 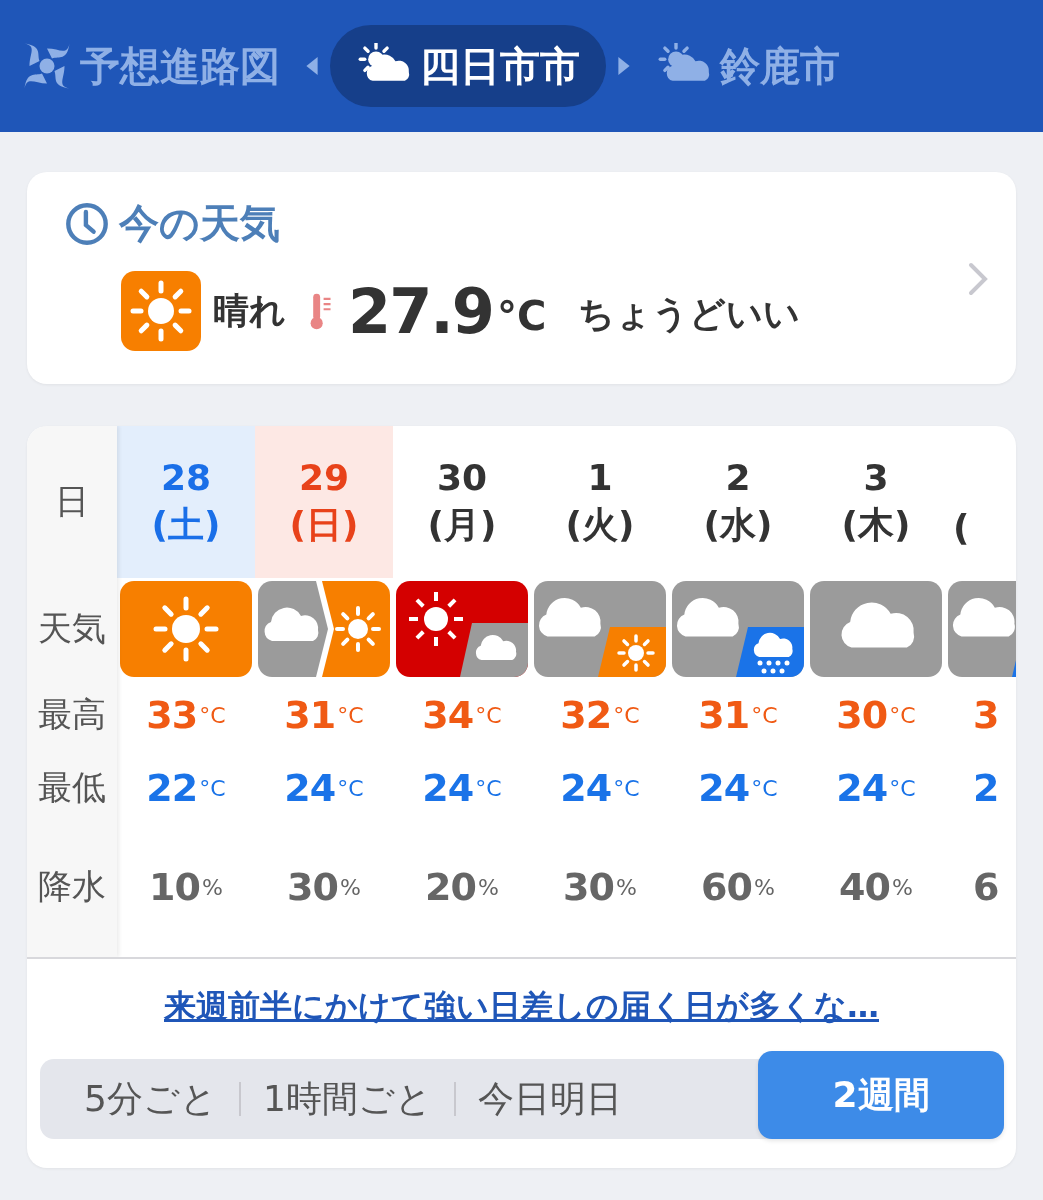 I want to click on row-label: 天気, so click(x=72, y=628).